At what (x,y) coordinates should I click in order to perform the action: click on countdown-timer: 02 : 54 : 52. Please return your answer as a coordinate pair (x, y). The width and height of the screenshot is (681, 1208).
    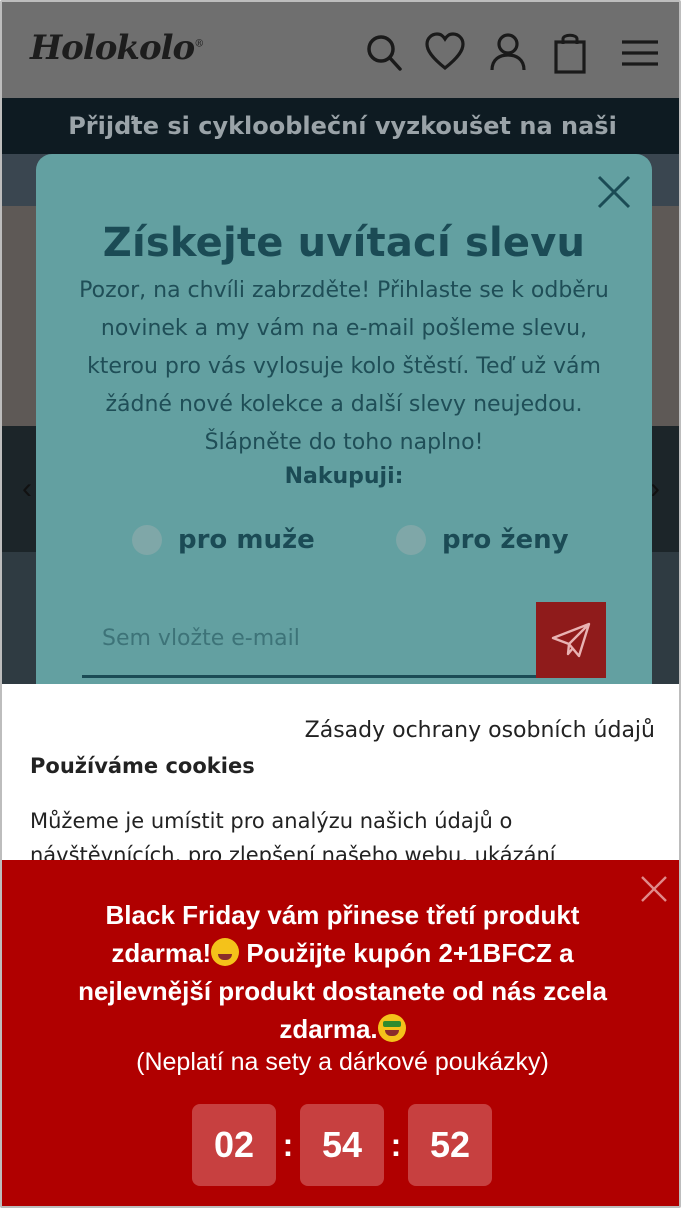
    Looking at the image, I should click on (342, 1145).